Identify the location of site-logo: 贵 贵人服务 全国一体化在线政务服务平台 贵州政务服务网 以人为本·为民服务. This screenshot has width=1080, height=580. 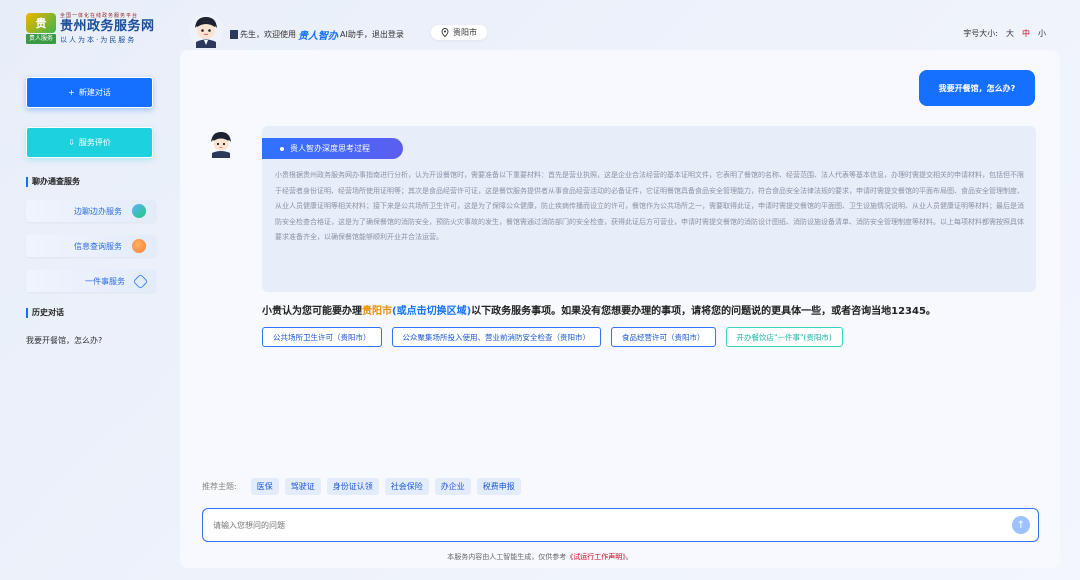
(90, 28).